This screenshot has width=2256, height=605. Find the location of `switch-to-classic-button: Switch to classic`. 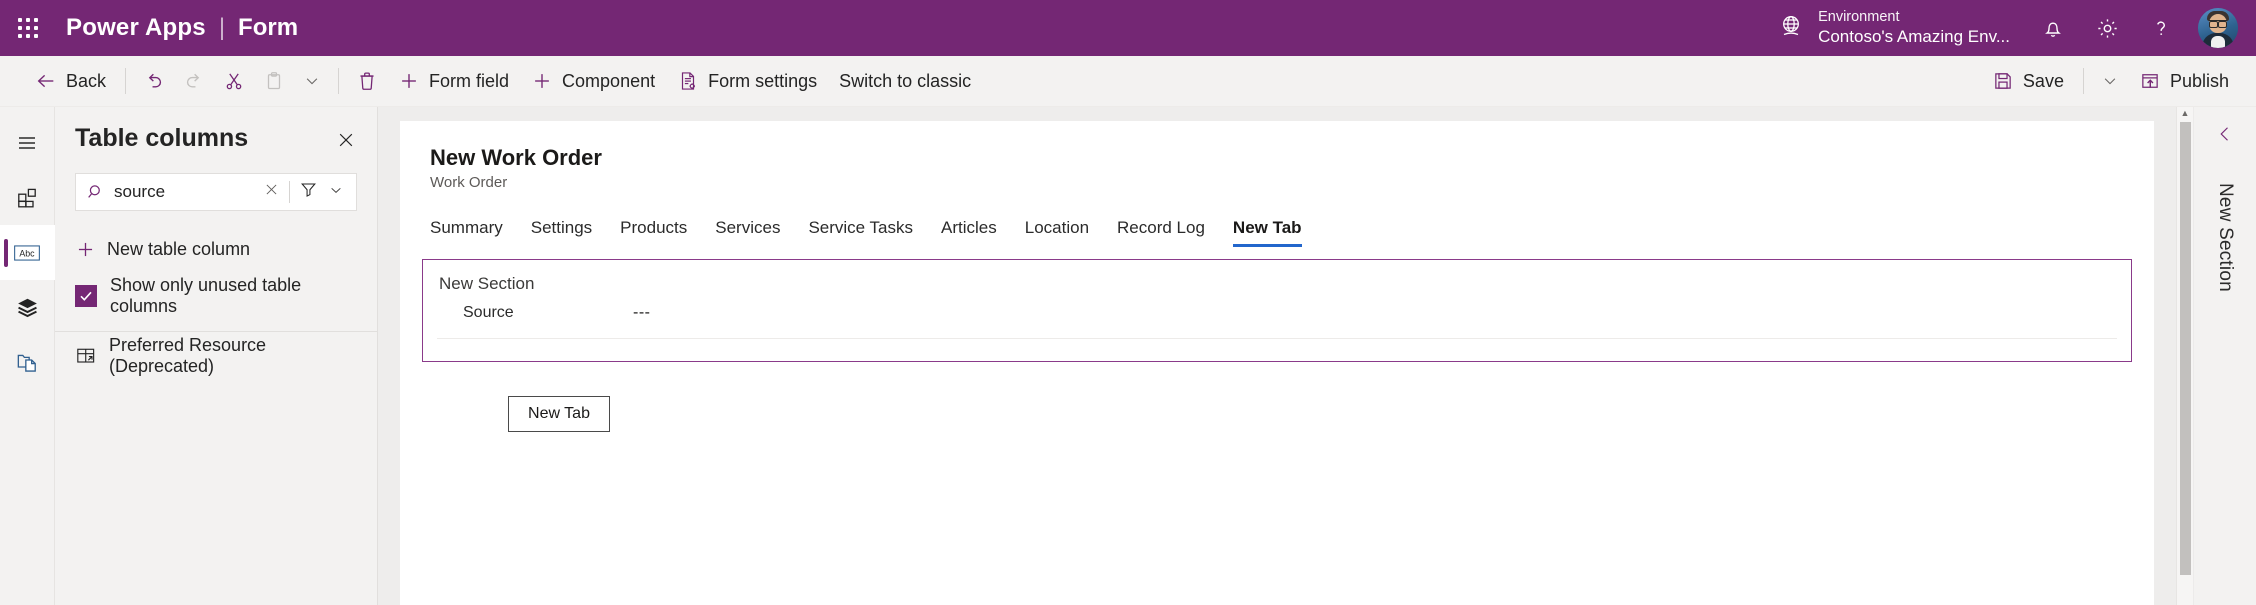

switch-to-classic-button: Switch to classic is located at coordinates (905, 81).